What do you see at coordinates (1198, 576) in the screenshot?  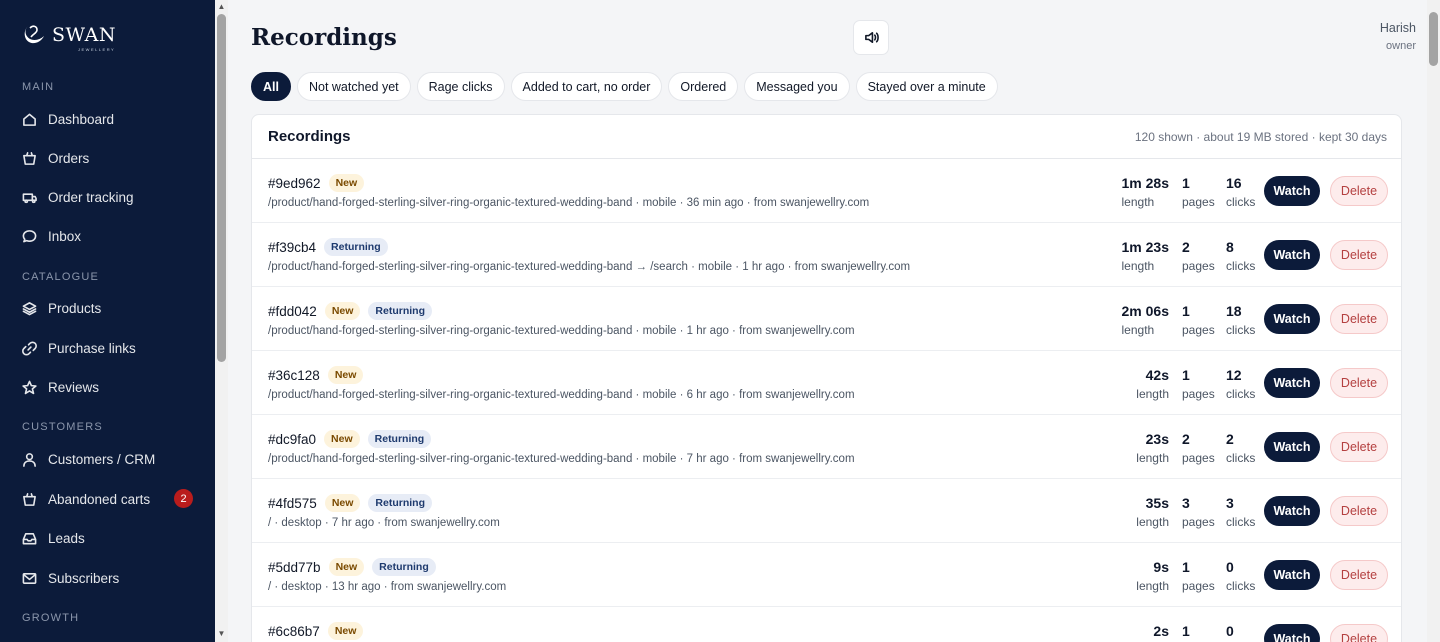 I see `pages-stat: 1 pages` at bounding box center [1198, 576].